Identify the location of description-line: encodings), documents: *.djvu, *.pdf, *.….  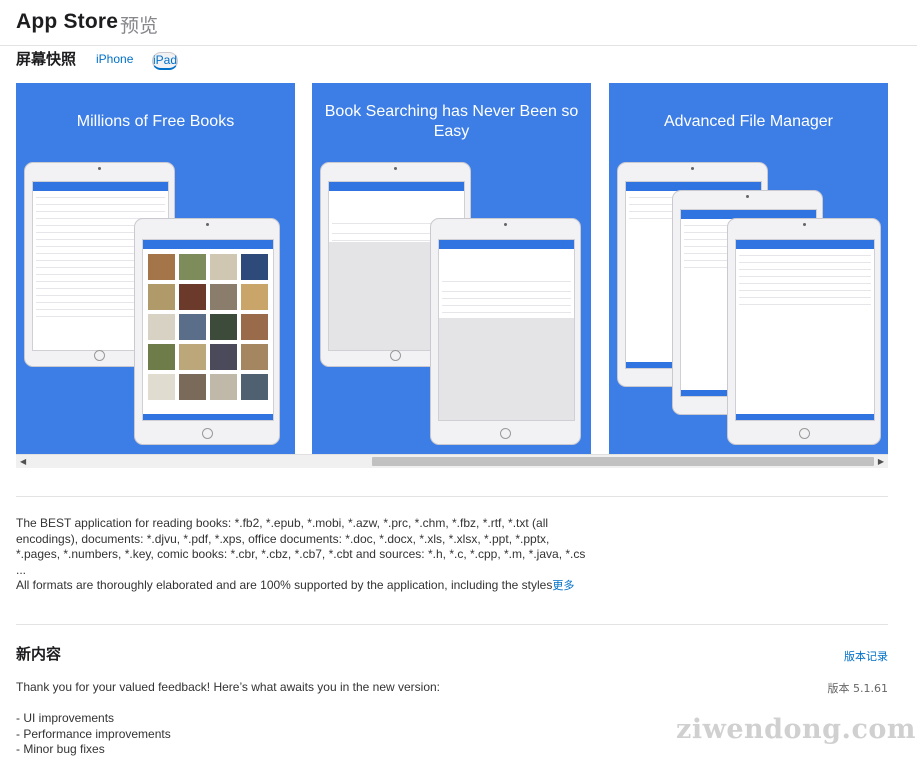
(283, 538).